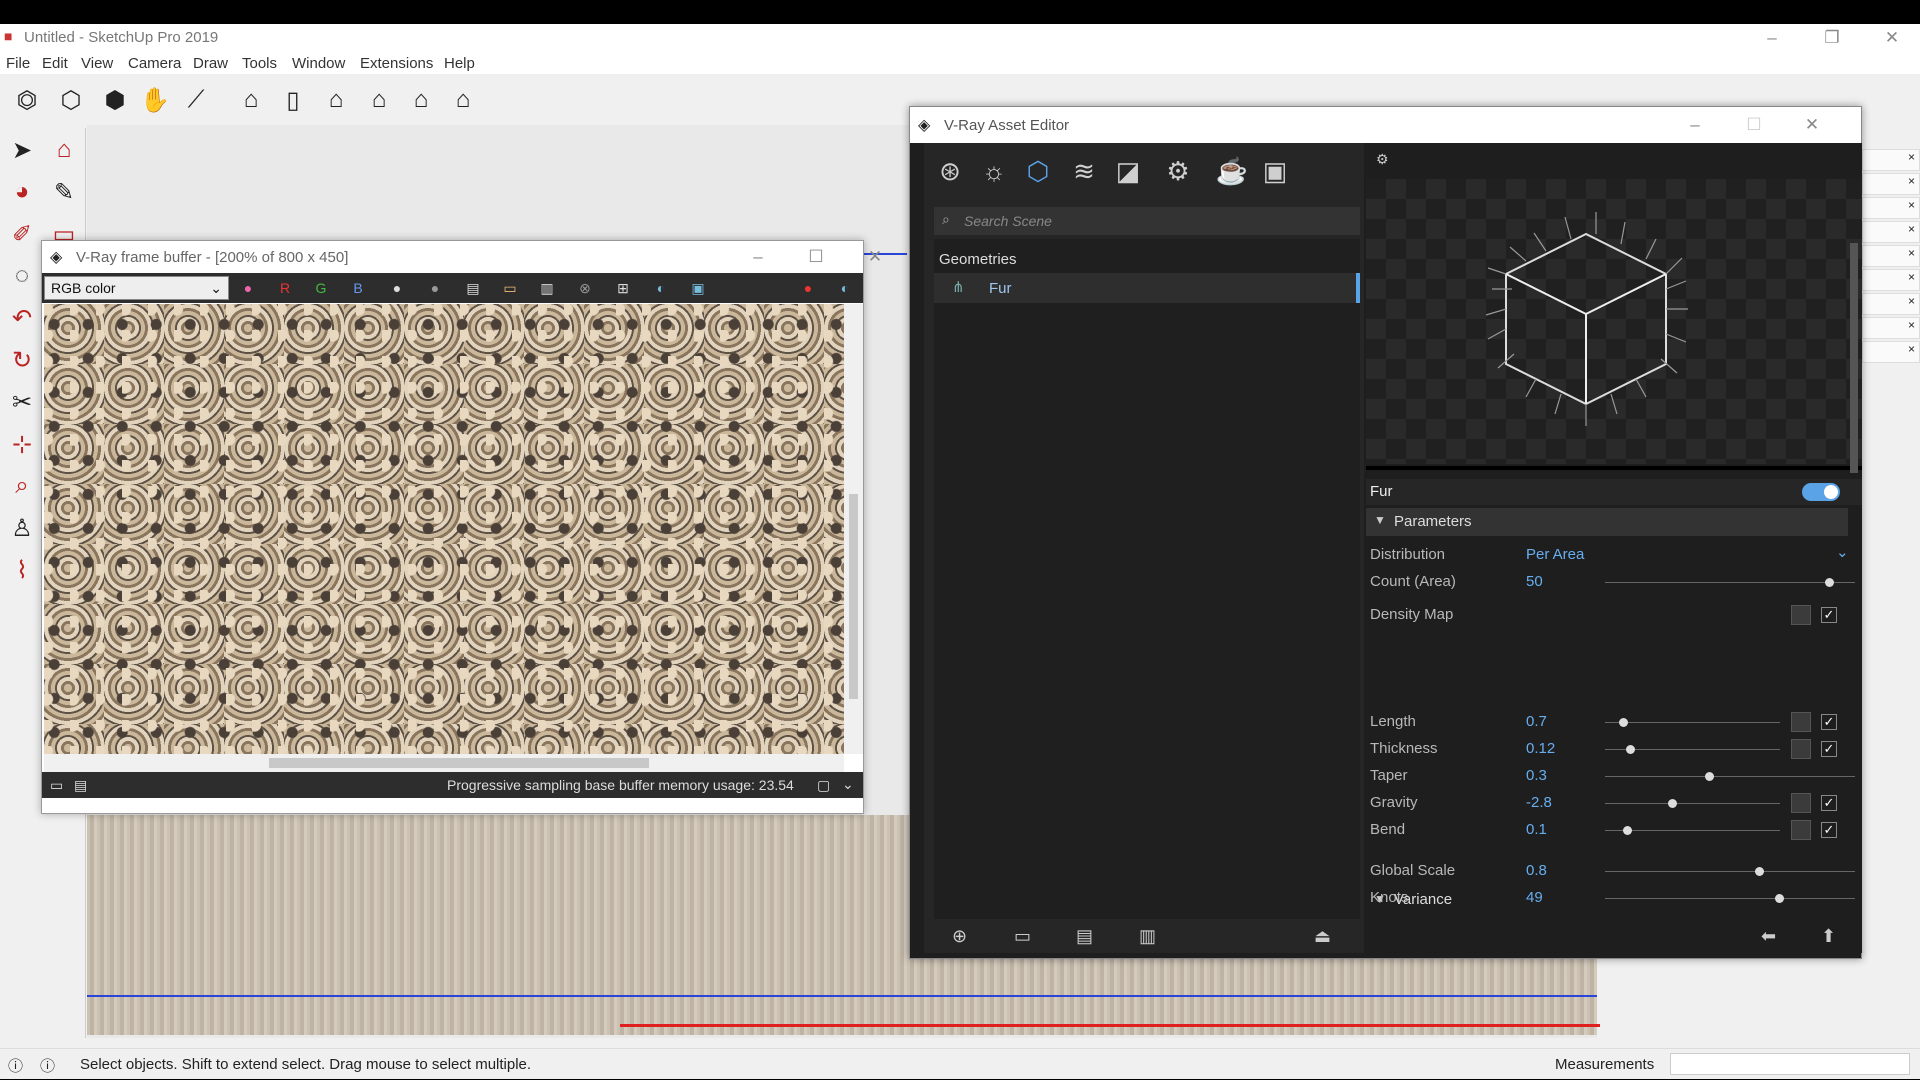 Image resolution: width=1920 pixels, height=1080 pixels. I want to click on menu-extensions: Extensions, so click(396, 63).